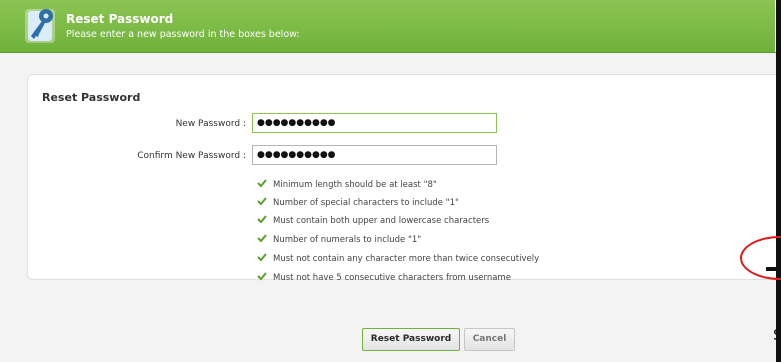 This screenshot has width=781, height=362. What do you see at coordinates (210, 124) in the screenshot?
I see `new-password-label: New Password :` at bounding box center [210, 124].